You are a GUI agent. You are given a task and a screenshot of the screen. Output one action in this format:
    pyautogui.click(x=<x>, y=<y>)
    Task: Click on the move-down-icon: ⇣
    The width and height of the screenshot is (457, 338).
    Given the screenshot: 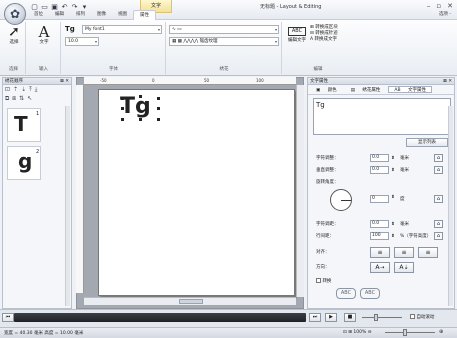 What is the action you would take?
    pyautogui.click(x=23, y=89)
    